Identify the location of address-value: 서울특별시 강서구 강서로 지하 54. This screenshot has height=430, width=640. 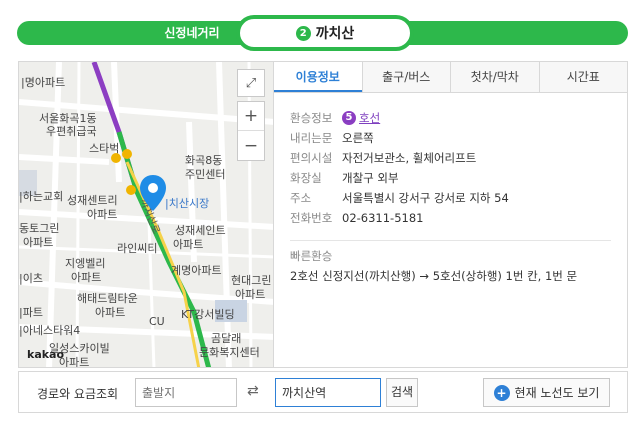
(425, 198).